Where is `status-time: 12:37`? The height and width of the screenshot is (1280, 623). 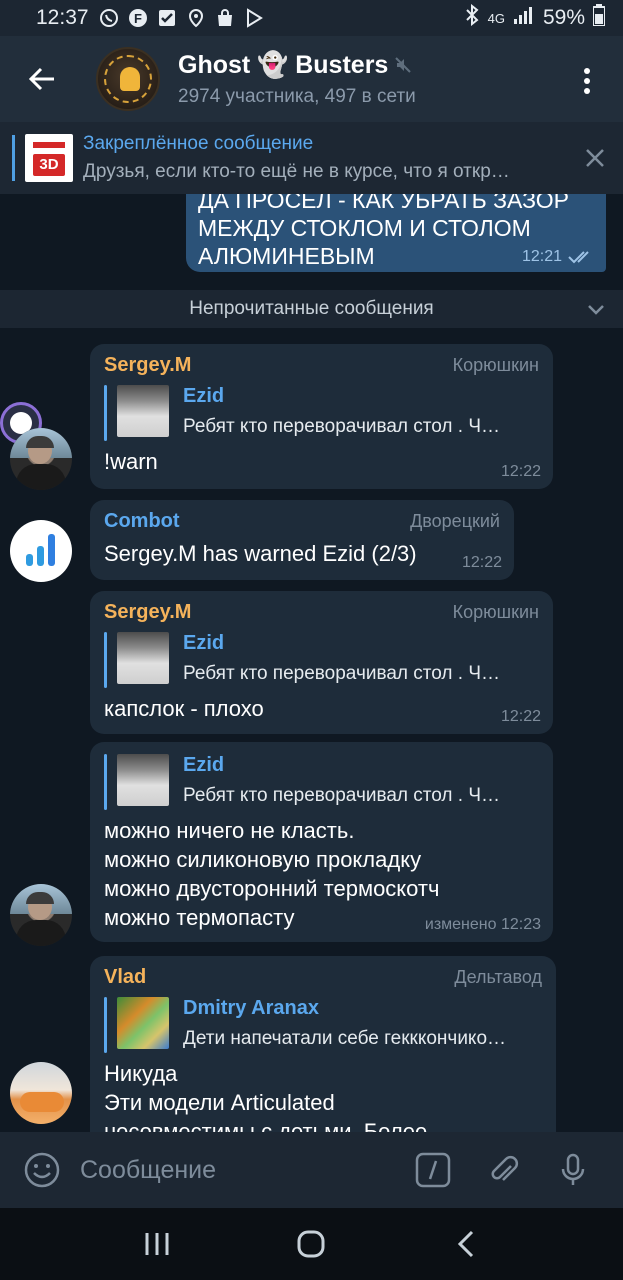
status-time: 12:37 is located at coordinates (62, 17).